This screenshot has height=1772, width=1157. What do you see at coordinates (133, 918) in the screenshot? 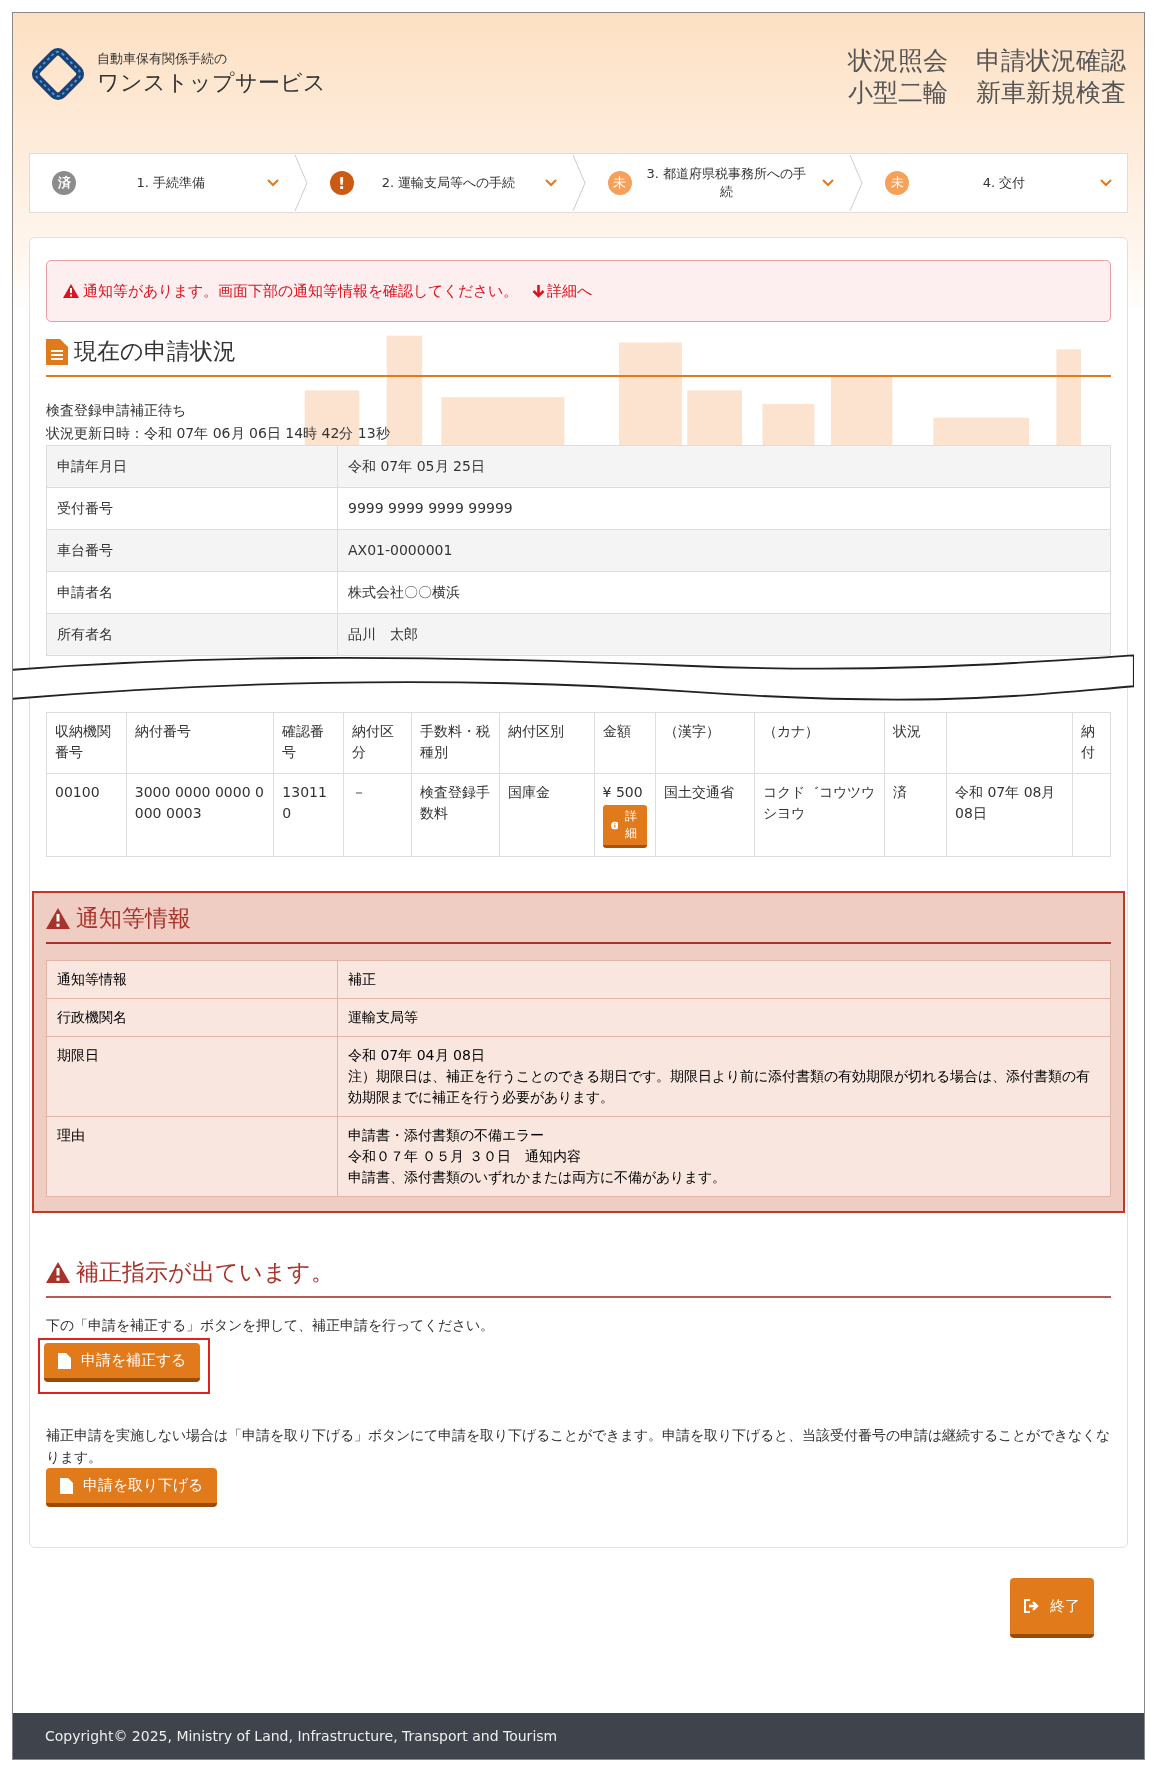
I see `section-title: 通知等情報` at bounding box center [133, 918].